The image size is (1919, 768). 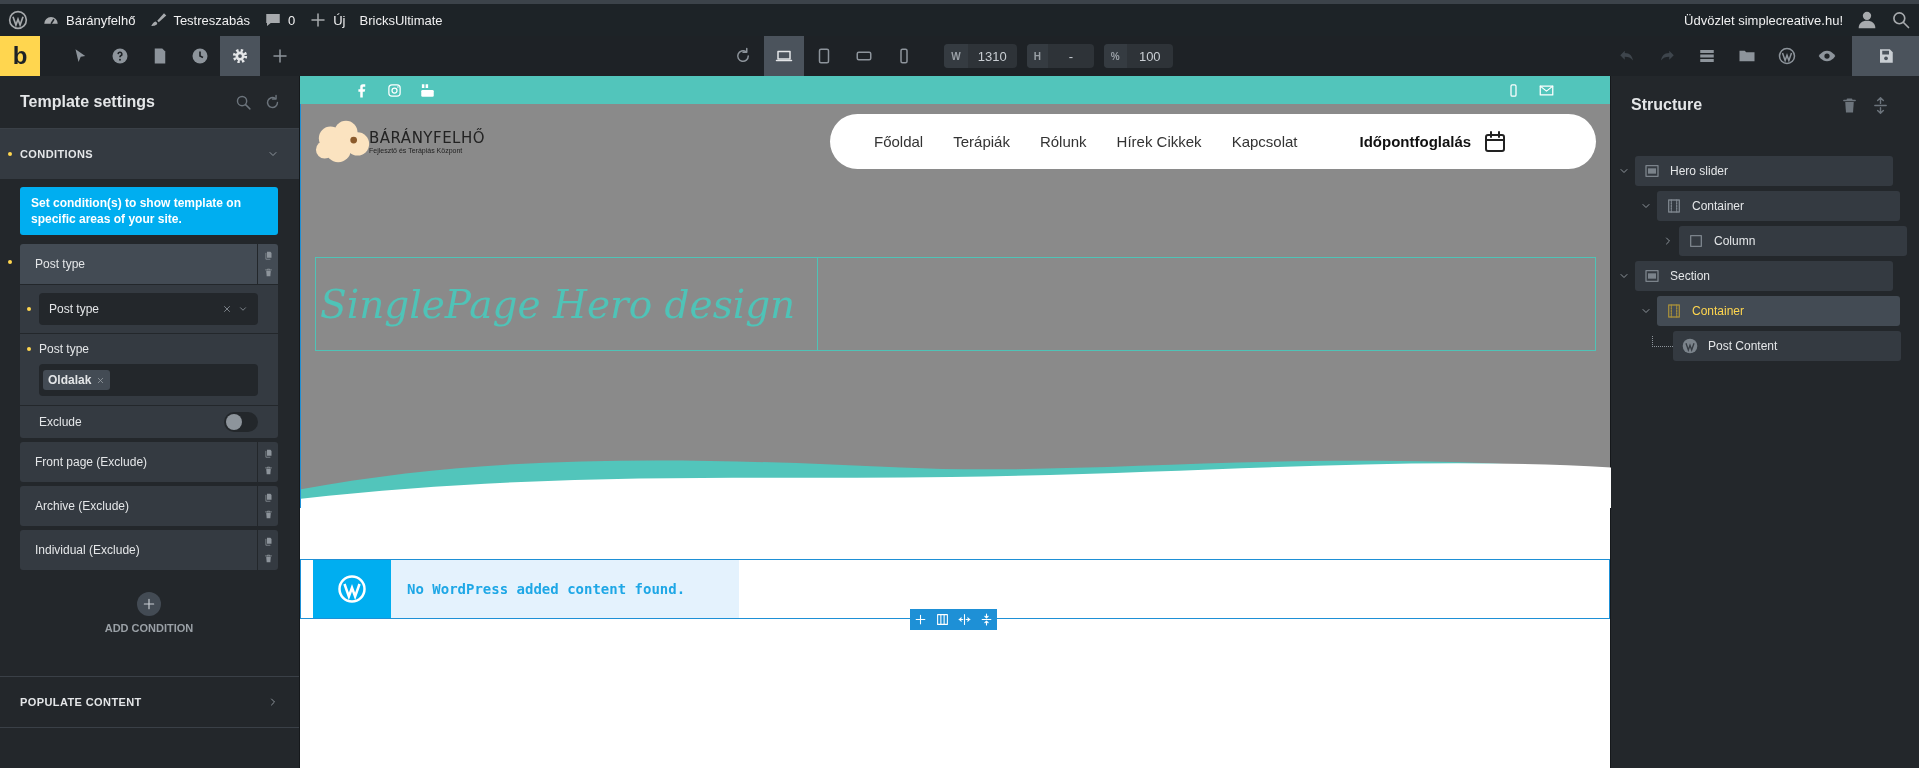 What do you see at coordinates (199, 20) in the screenshot?
I see `admin-bar-link: Testreszabás` at bounding box center [199, 20].